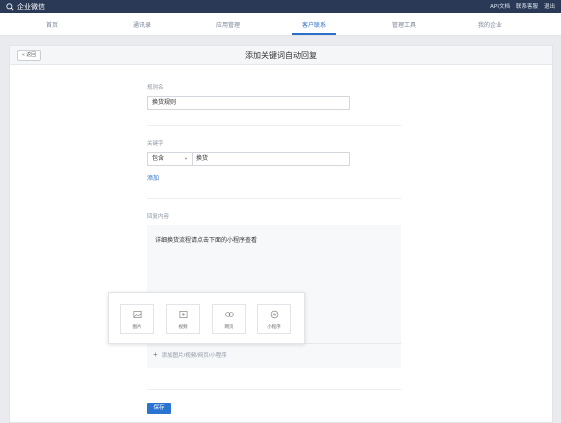 The image size is (561, 423). I want to click on nav-management-tools: 管理工具, so click(404, 24).